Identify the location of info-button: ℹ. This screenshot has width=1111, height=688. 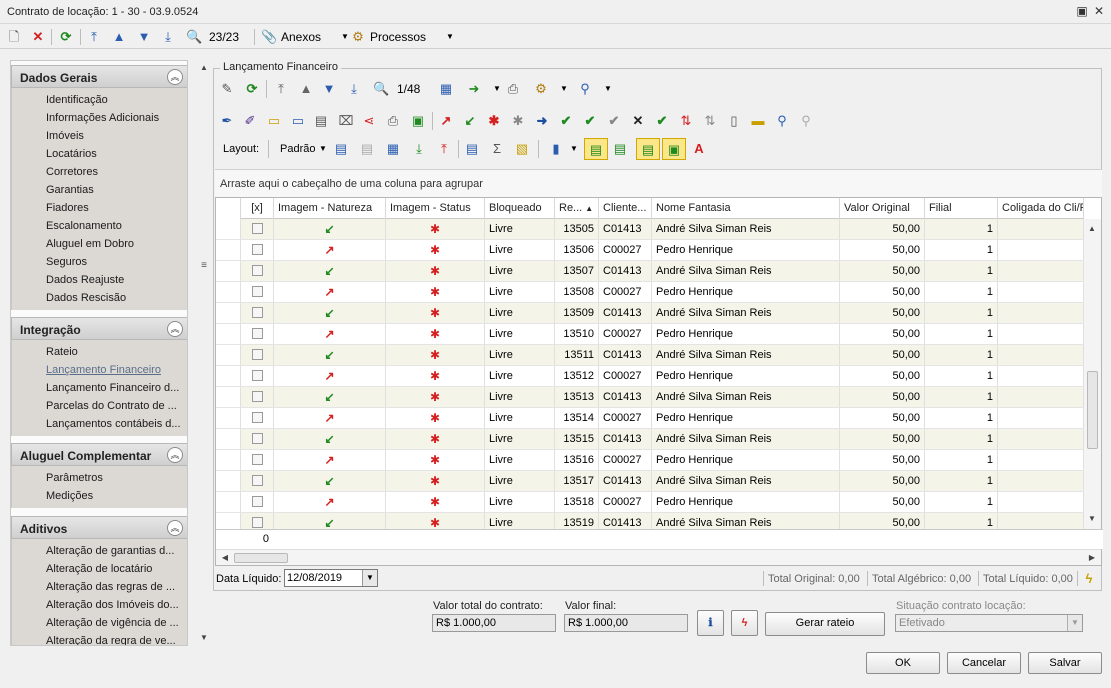
(710, 623).